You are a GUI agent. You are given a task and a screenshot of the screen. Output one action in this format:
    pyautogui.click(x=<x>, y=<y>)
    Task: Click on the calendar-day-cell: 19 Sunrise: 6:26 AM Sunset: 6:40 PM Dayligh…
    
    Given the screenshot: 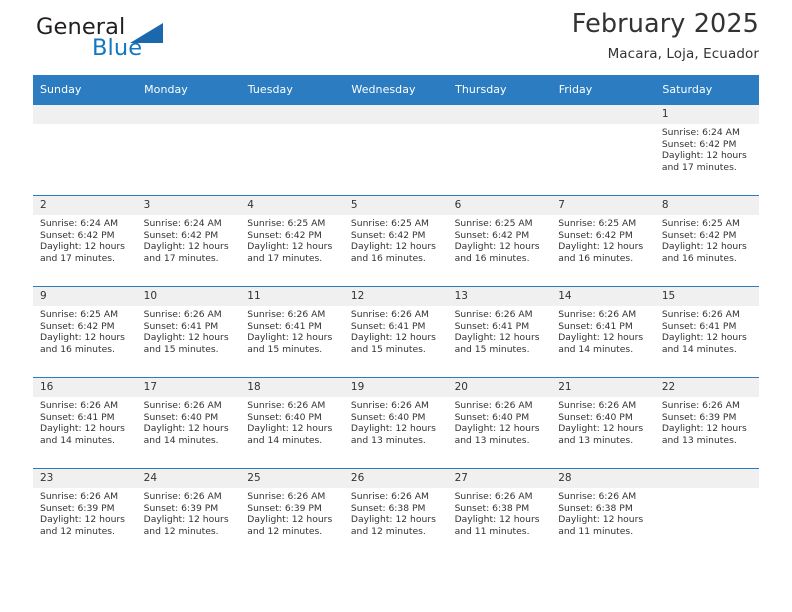 What is the action you would take?
    pyautogui.click(x=395, y=423)
    